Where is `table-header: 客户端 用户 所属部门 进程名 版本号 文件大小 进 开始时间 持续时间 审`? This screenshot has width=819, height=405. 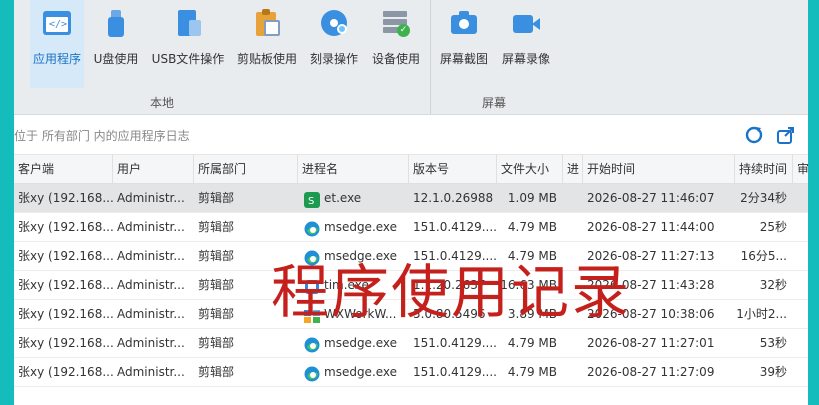 table-header: 客户端 用户 所属部门 进程名 版本号 文件大小 进 开始时间 持续时间 审 is located at coordinates (411, 169).